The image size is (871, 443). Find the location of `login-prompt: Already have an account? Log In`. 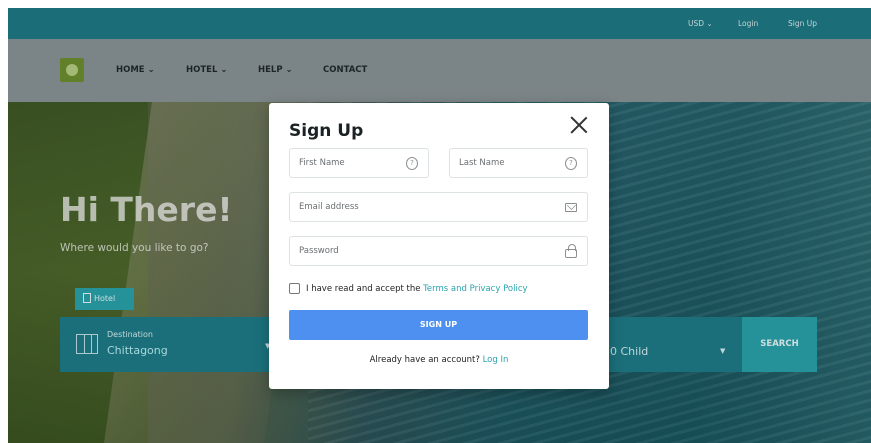

login-prompt: Already have an account? Log In is located at coordinates (439, 360).